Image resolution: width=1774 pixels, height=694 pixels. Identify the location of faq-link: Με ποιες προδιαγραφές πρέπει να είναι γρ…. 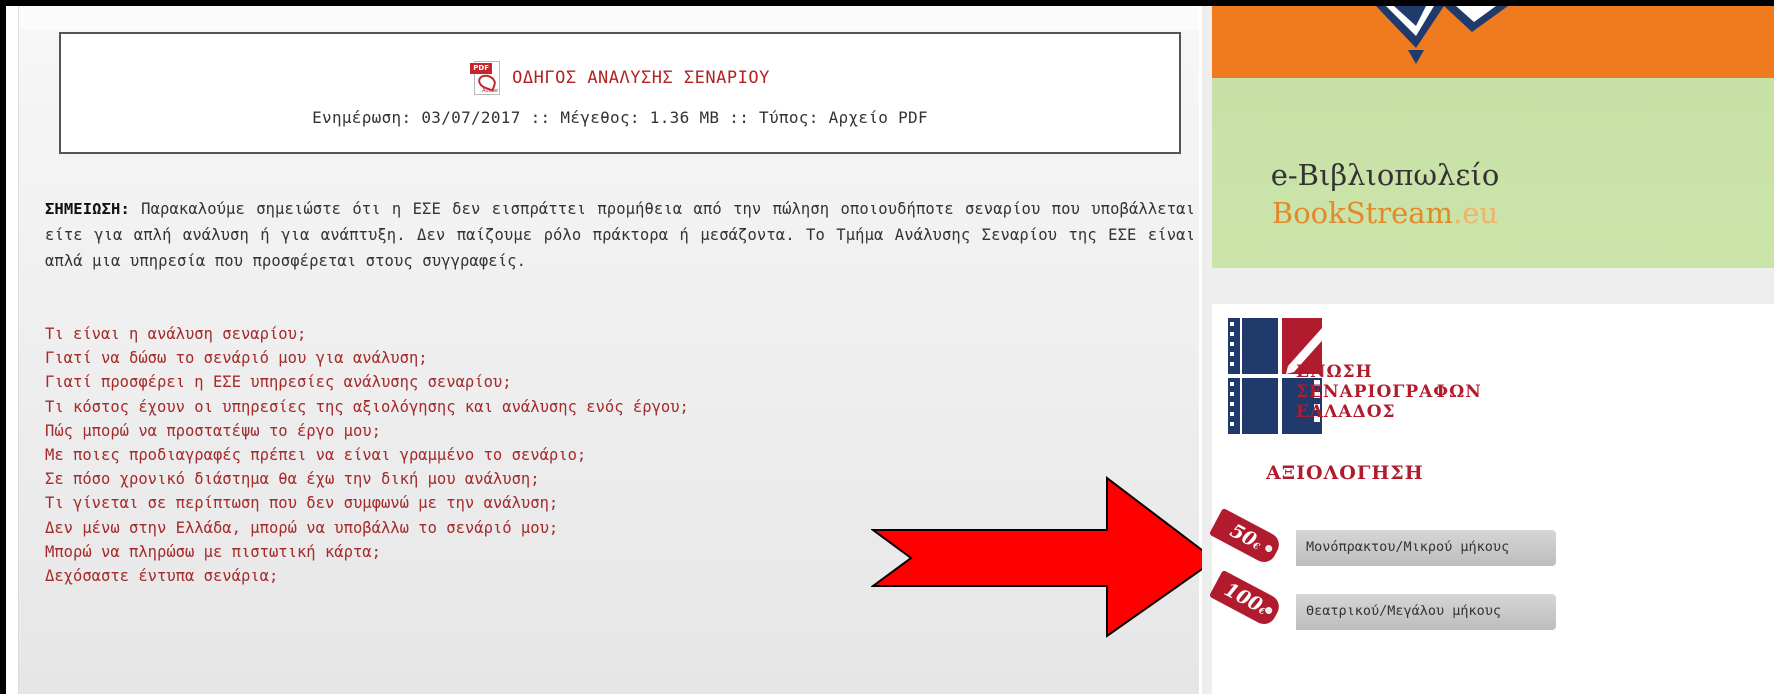
(367, 455).